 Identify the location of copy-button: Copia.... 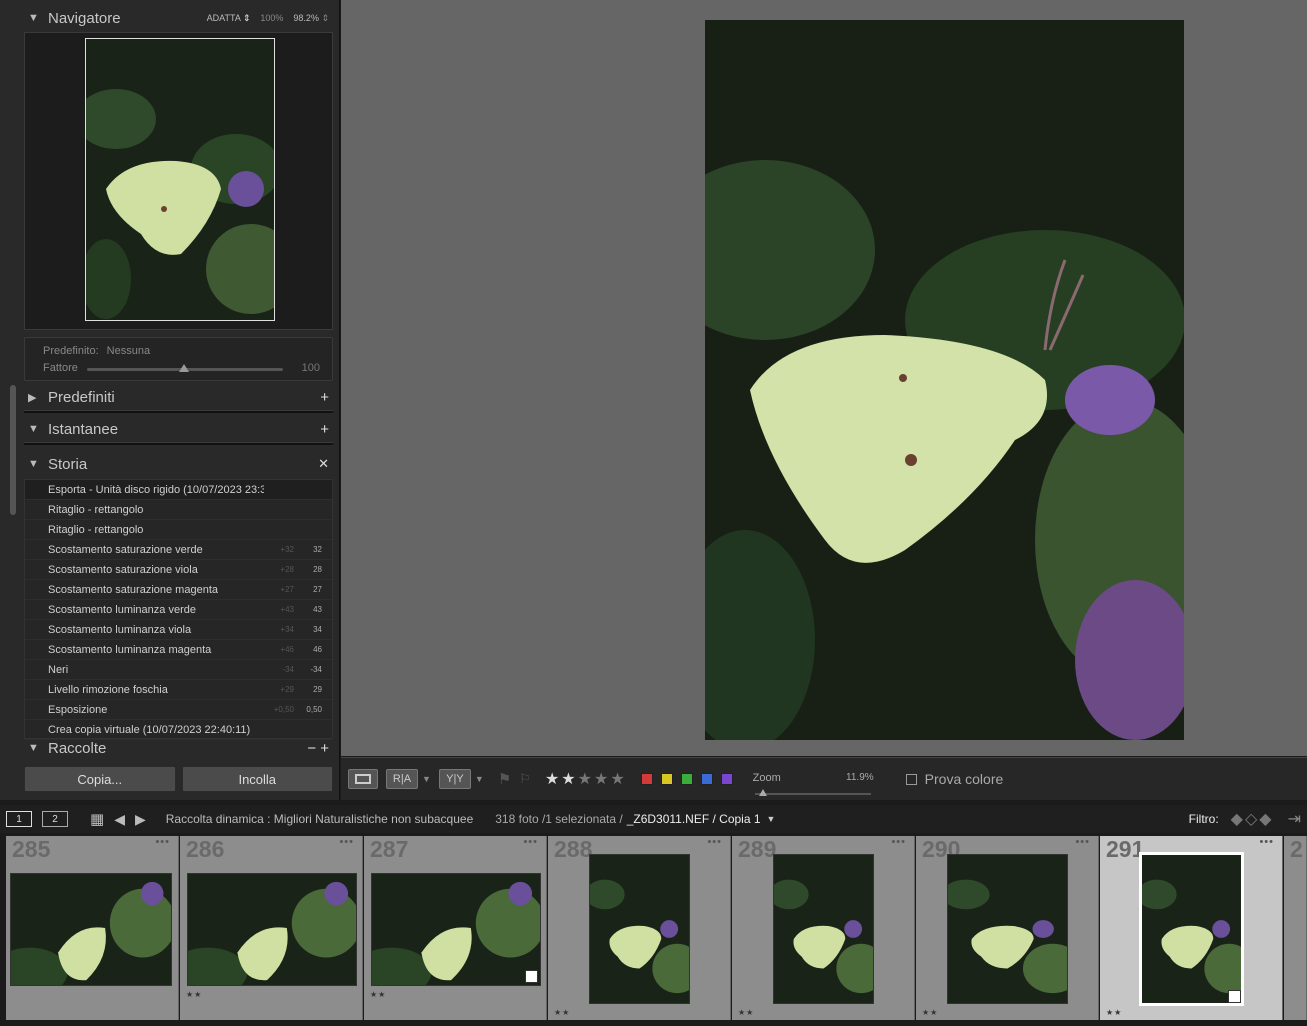
(100, 779).